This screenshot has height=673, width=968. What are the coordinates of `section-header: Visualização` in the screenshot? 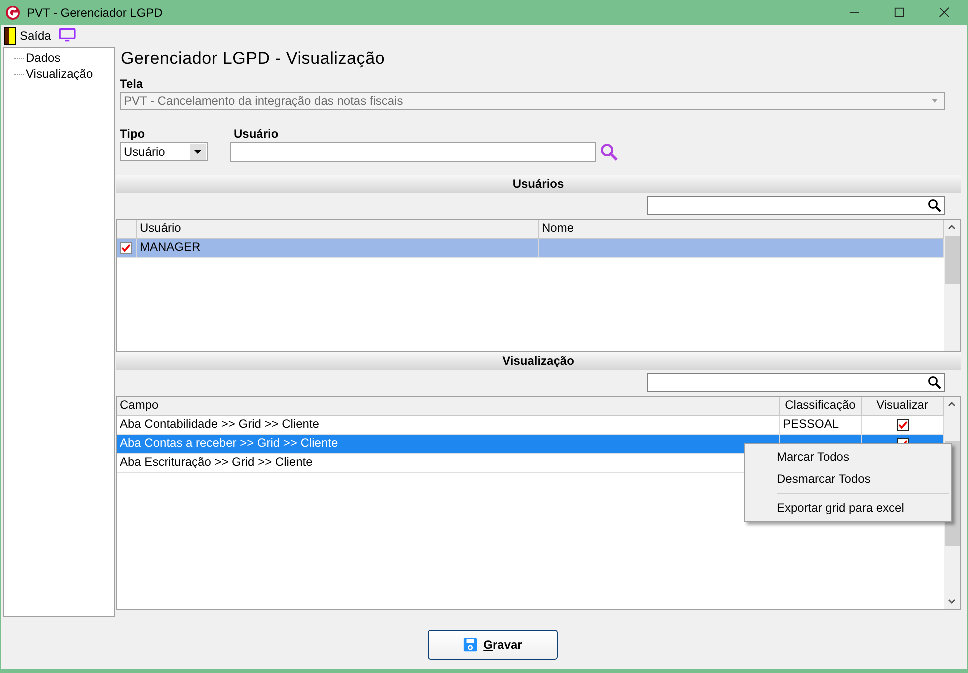 It's located at (538, 361).